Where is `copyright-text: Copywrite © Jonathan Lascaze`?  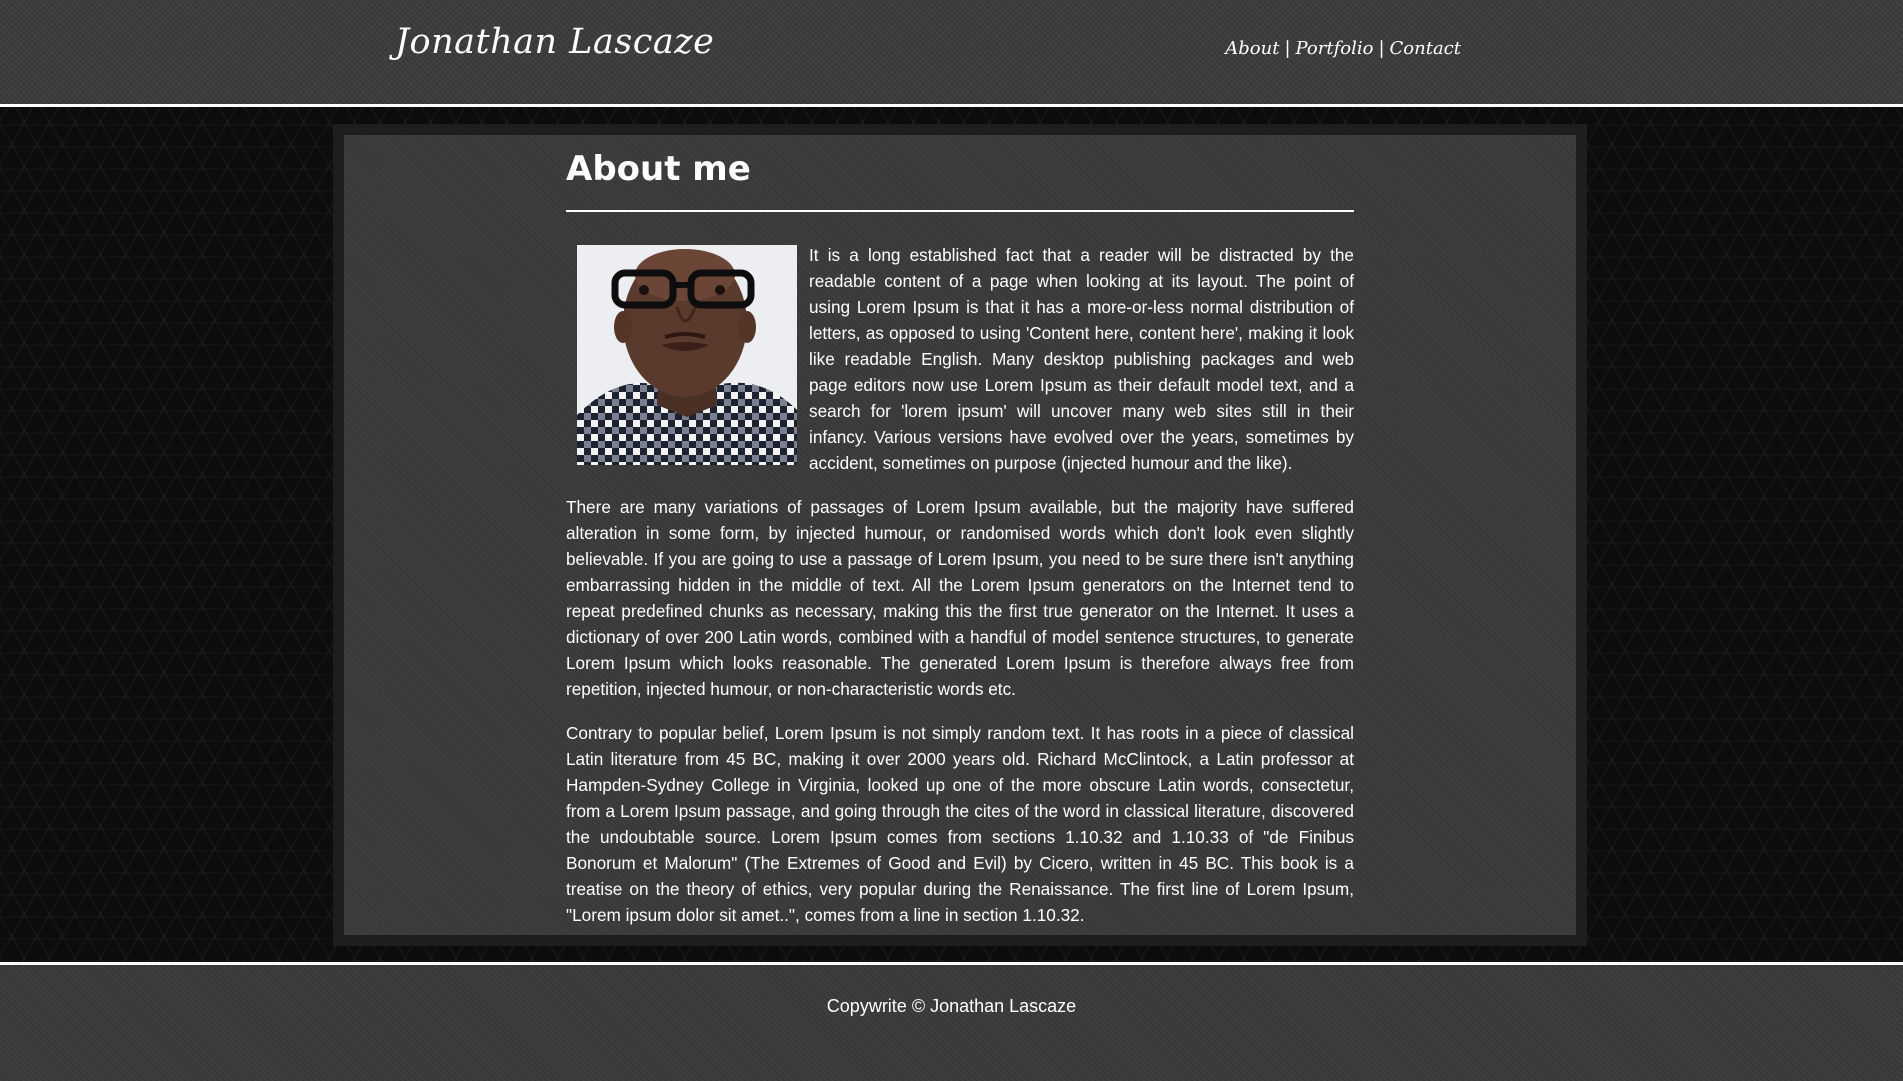
copyright-text: Copywrite © Jonathan Lascaze is located at coordinates (951, 1006).